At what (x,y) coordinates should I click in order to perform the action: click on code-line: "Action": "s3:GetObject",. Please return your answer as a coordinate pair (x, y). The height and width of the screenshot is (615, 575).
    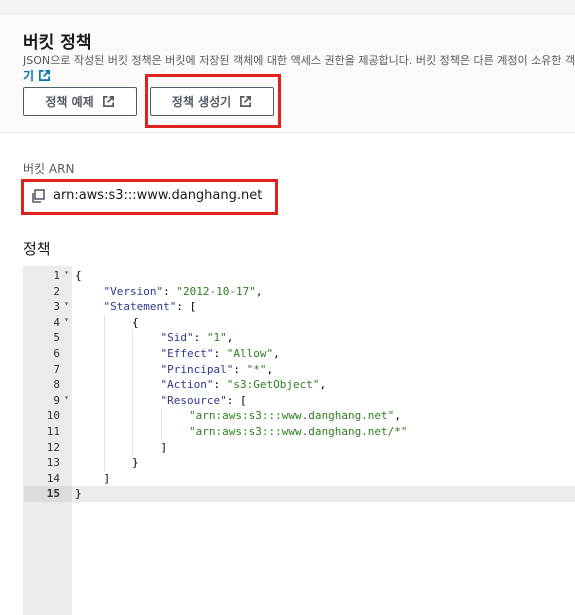
    Looking at the image, I should click on (323, 385).